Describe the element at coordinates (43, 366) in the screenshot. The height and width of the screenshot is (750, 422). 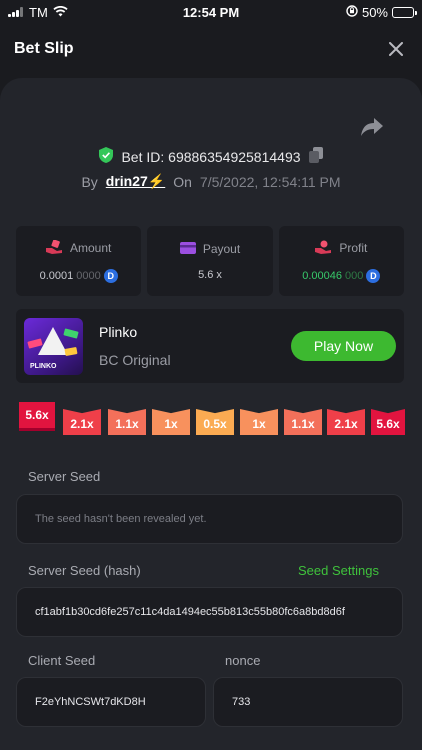
I see `game-thumbnail-label: PLINKO` at that location.